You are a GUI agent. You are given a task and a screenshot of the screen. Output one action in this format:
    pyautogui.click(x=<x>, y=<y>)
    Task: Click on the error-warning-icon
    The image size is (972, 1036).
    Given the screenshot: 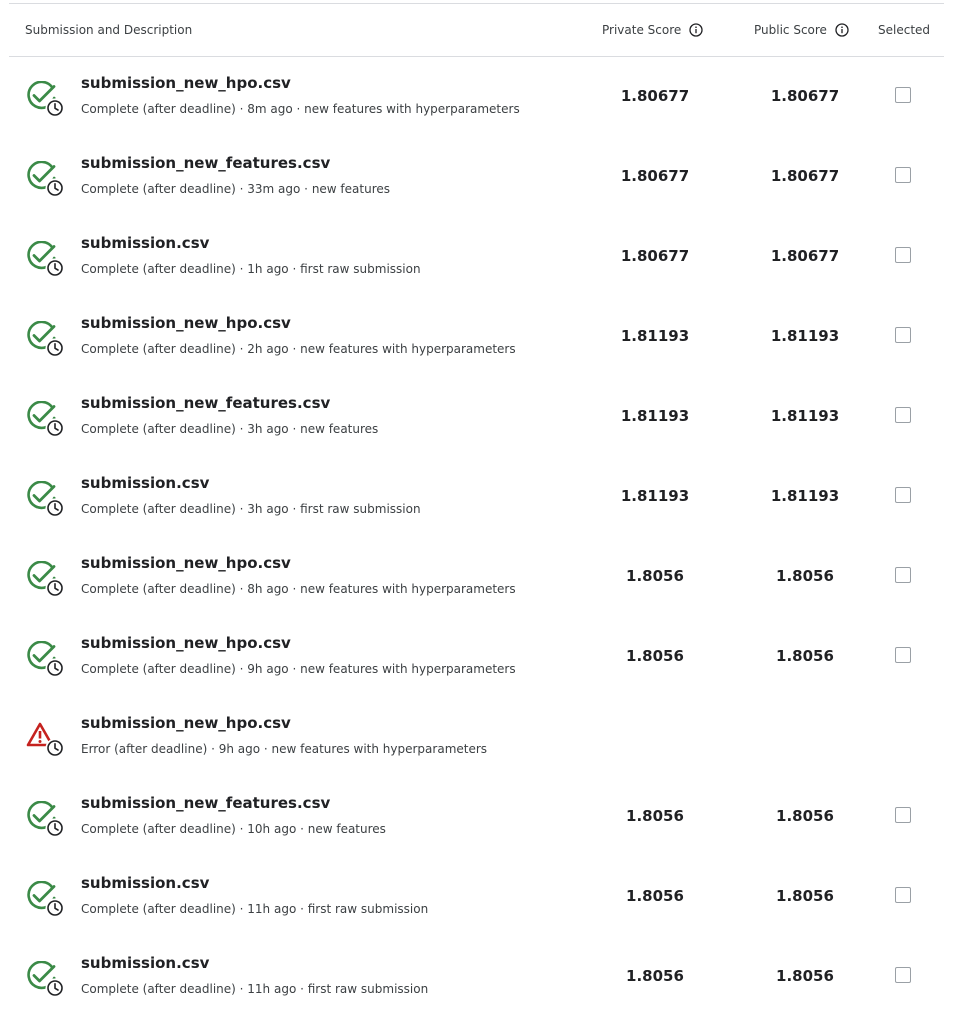 What is the action you would take?
    pyautogui.click(x=45, y=740)
    